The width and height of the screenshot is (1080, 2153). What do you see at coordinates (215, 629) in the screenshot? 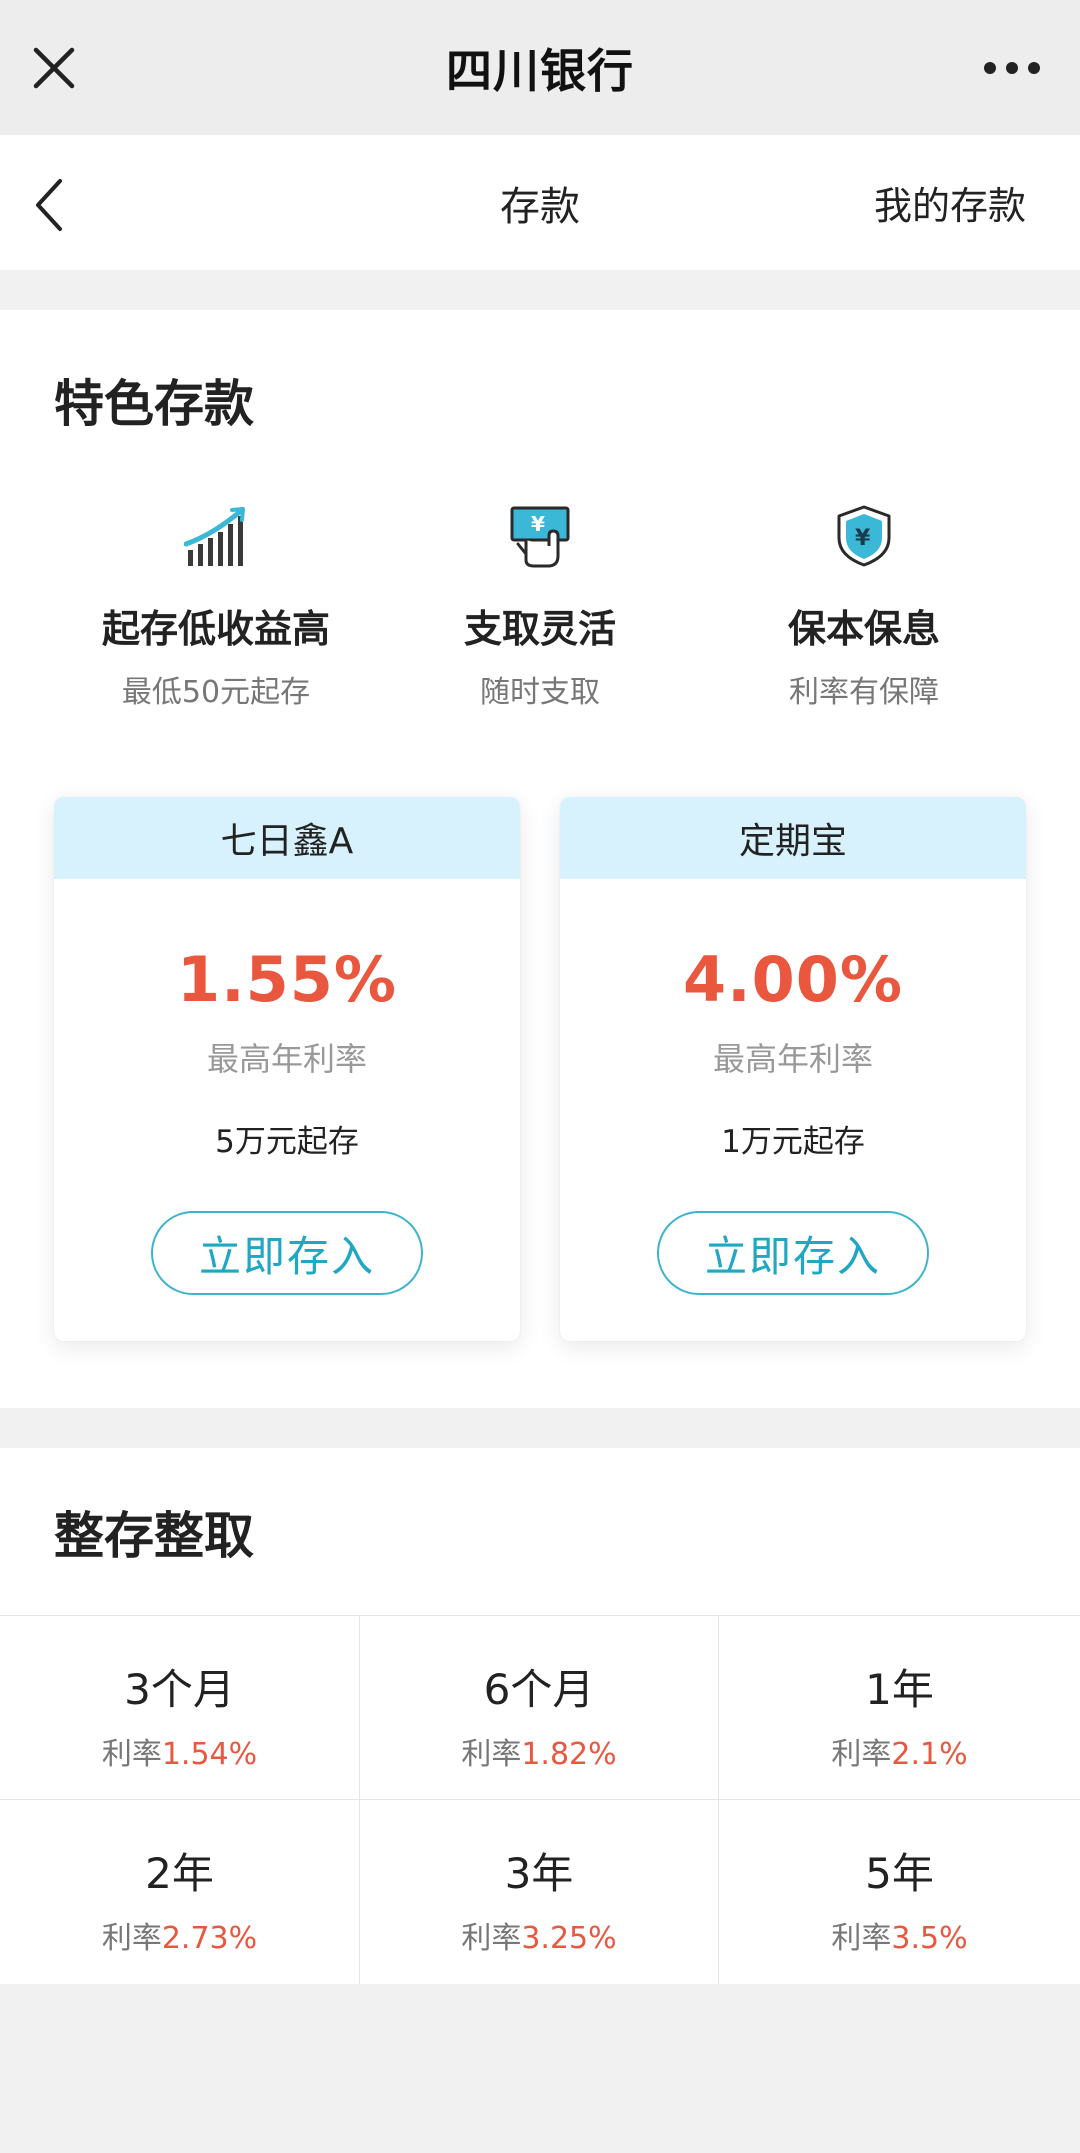
I see `feature-title: 起存低收益高` at bounding box center [215, 629].